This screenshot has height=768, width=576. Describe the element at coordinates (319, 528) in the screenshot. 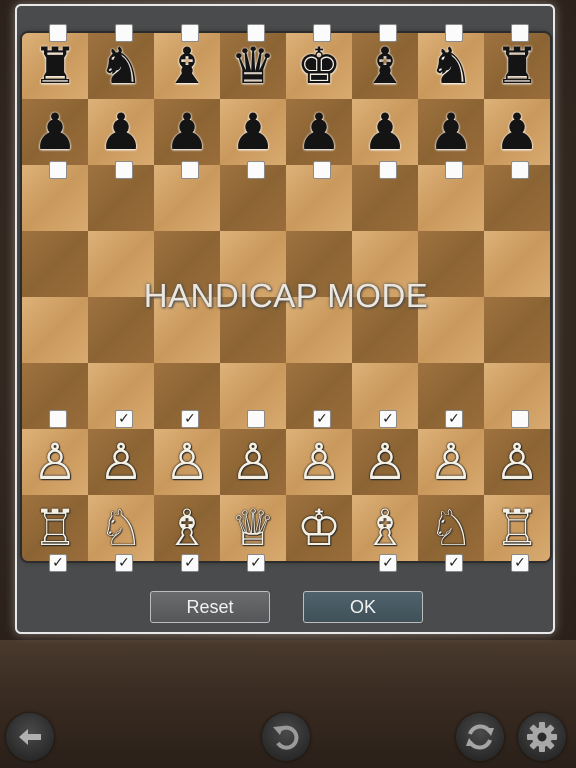

I see `white-king: ♔` at that location.